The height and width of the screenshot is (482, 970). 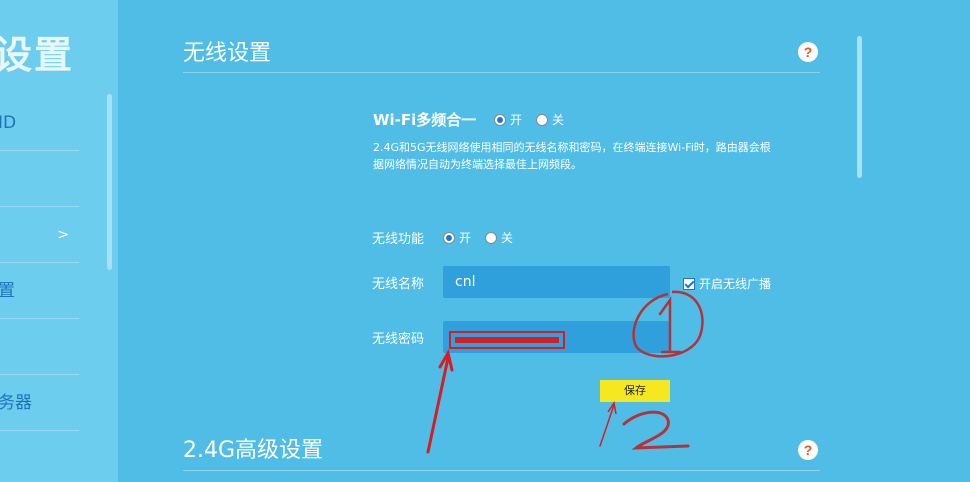 I want to click on arrow-annotation-password, so click(x=440, y=401).